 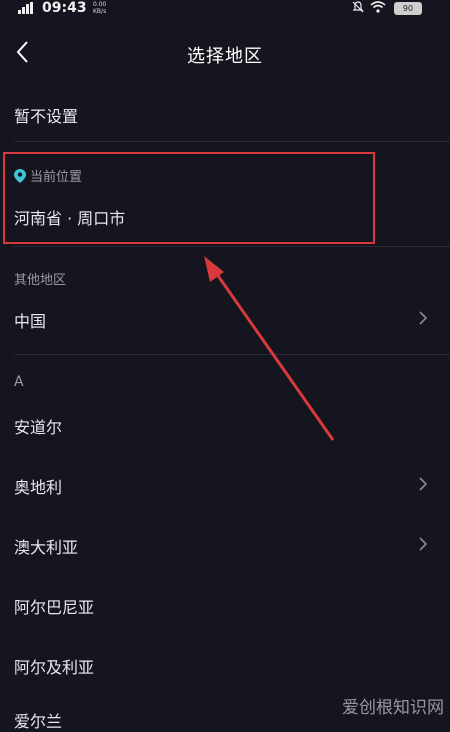 I want to click on section-letter-a: A, so click(x=19, y=382).